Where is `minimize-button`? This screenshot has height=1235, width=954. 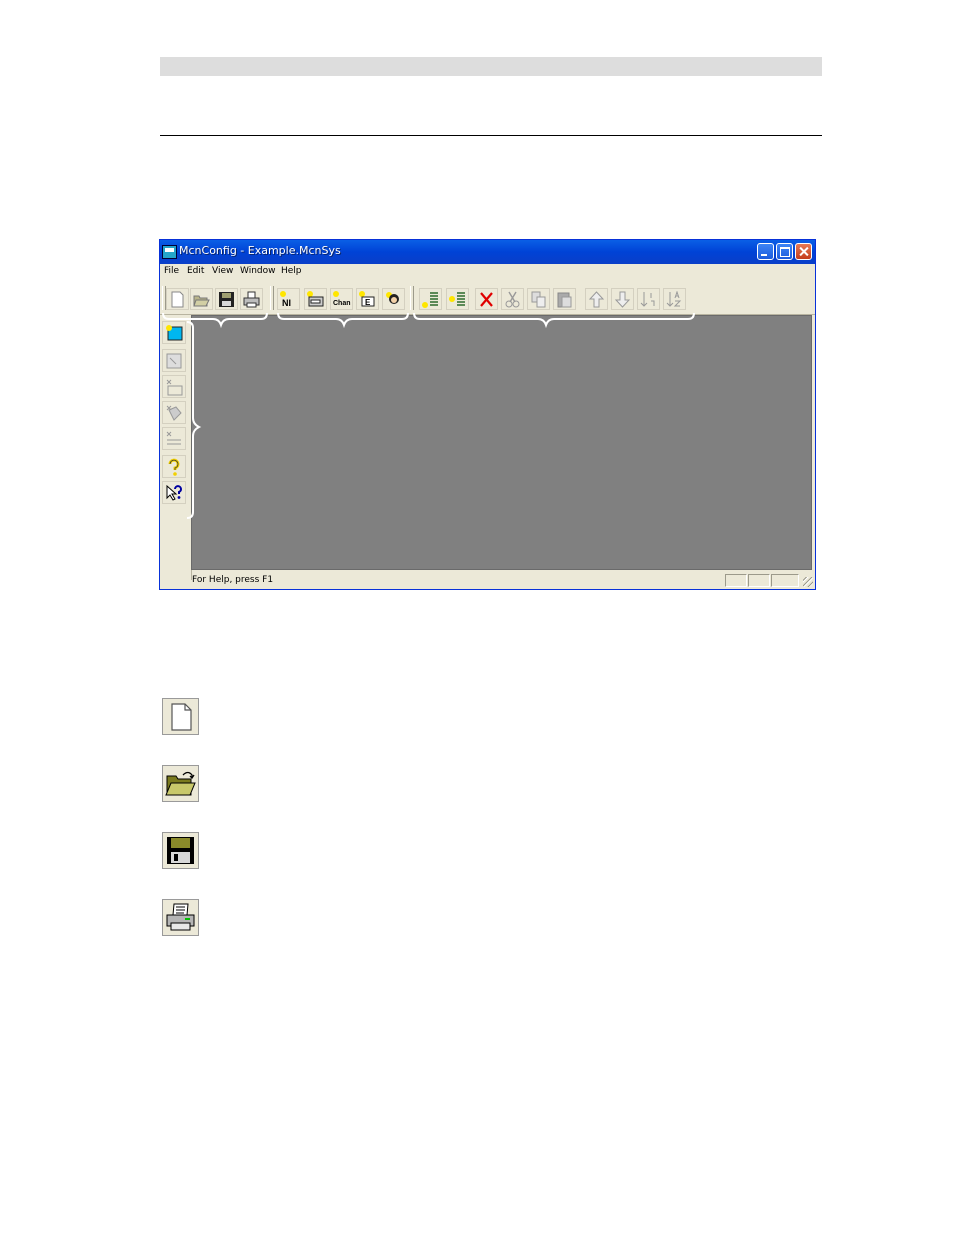 minimize-button is located at coordinates (765, 251).